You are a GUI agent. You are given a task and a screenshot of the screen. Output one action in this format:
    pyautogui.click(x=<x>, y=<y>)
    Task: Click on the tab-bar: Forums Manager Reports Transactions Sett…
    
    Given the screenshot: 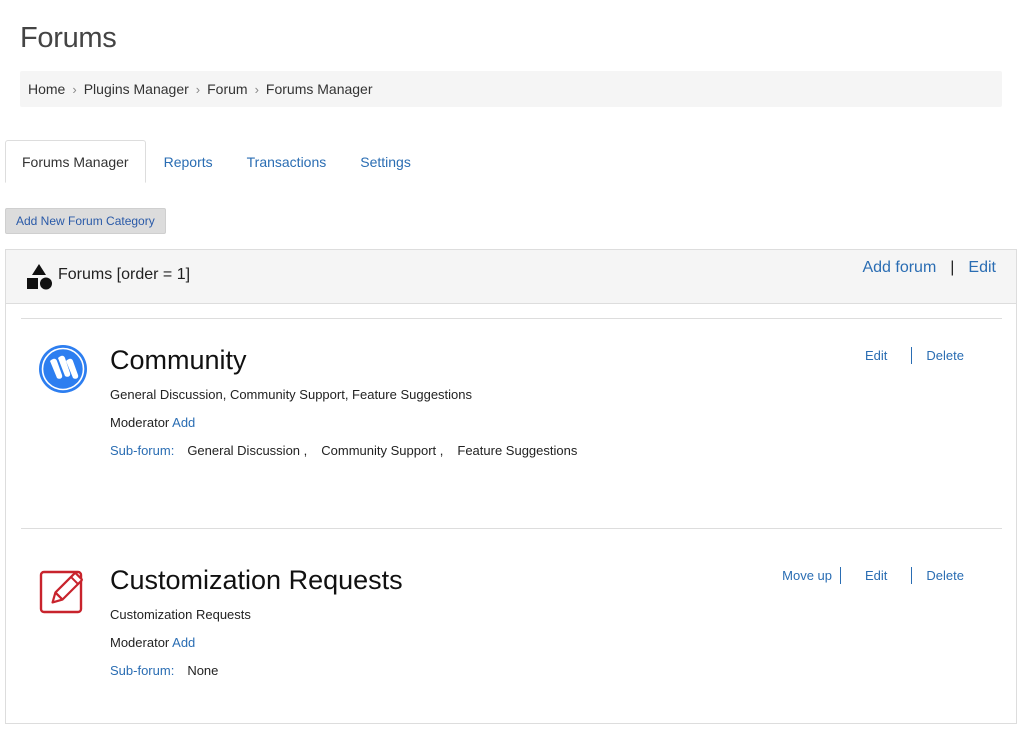 What is the action you would take?
    pyautogui.click(x=216, y=161)
    